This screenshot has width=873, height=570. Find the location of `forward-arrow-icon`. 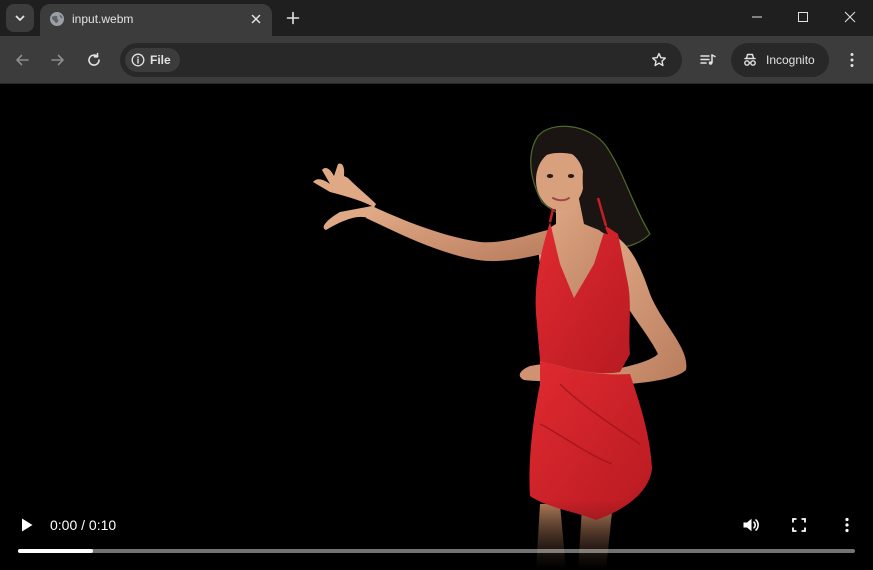

forward-arrow-icon is located at coordinates (57, 60).